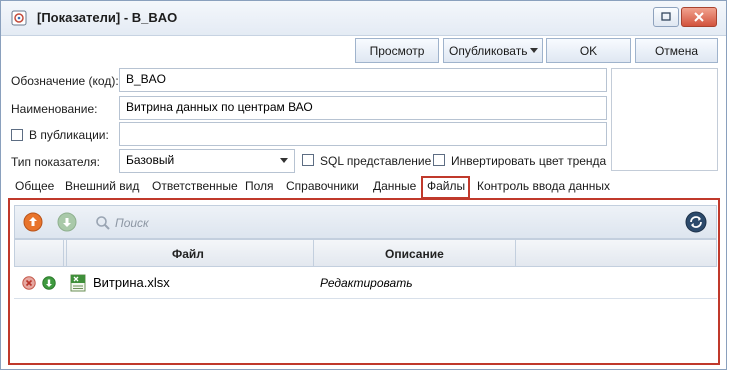 The width and height of the screenshot is (729, 372). Describe the element at coordinates (676, 50) in the screenshot. I see `cancel-button: Отмена` at that location.